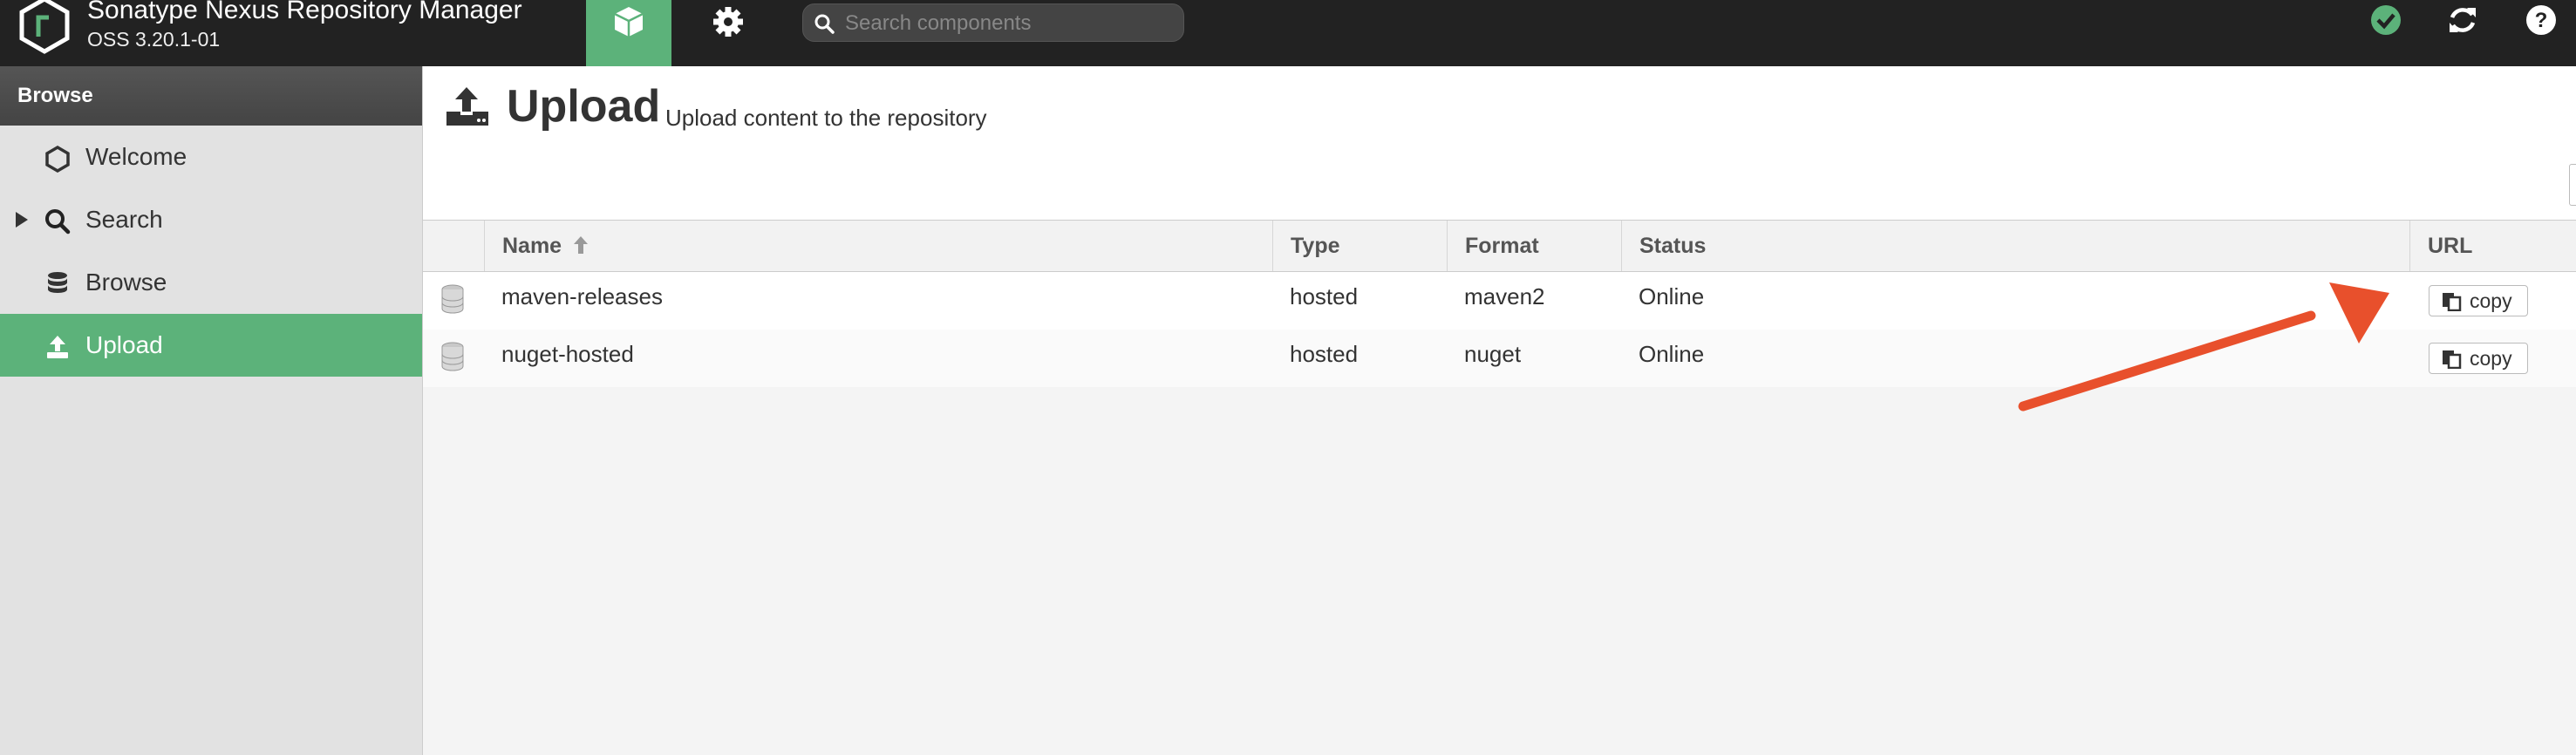 Image resolution: width=2576 pixels, height=755 pixels. I want to click on help-icon: ?, so click(2542, 20).